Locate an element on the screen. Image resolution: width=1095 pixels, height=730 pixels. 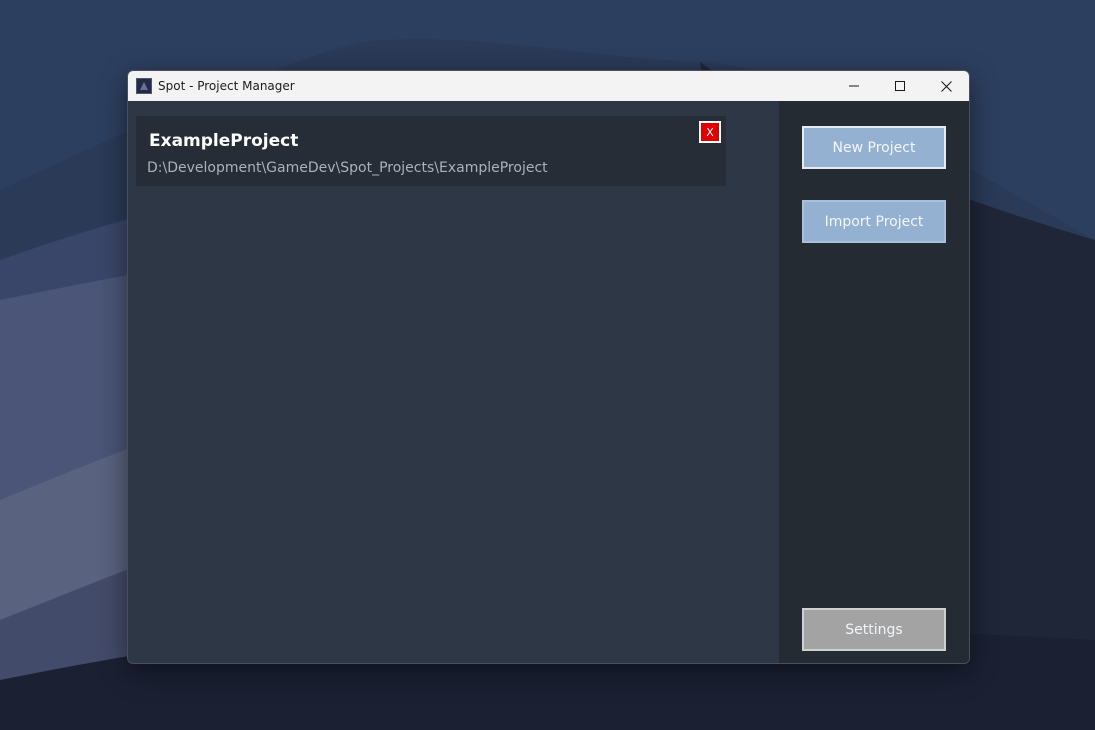
sidebar: New Project Import Project Settings is located at coordinates (874, 382).